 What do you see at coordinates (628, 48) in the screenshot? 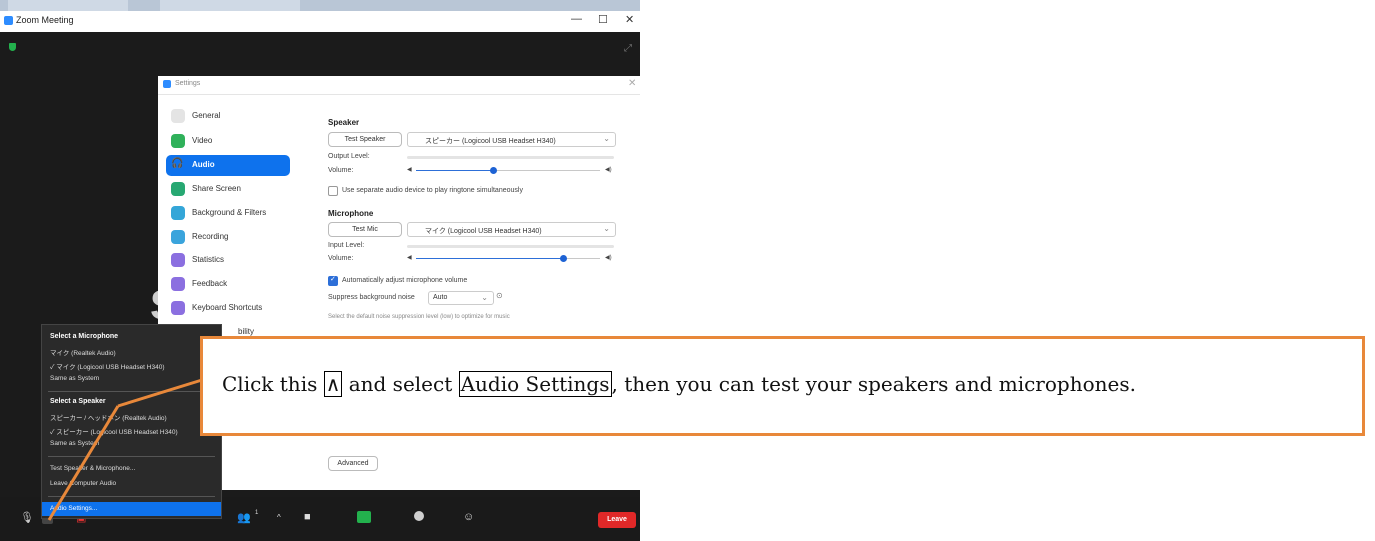
I see `fullscreen-icon: ⤢` at bounding box center [628, 48].